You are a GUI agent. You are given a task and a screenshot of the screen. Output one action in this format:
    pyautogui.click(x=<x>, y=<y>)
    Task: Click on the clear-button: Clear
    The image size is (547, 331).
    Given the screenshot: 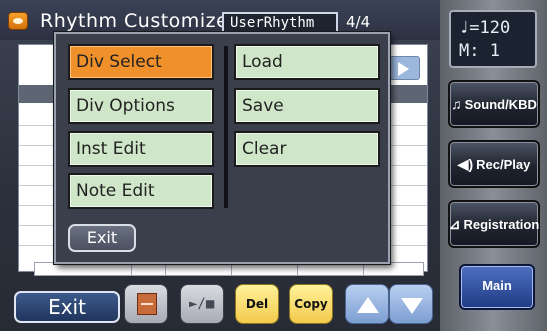 What is the action you would take?
    pyautogui.click(x=307, y=149)
    